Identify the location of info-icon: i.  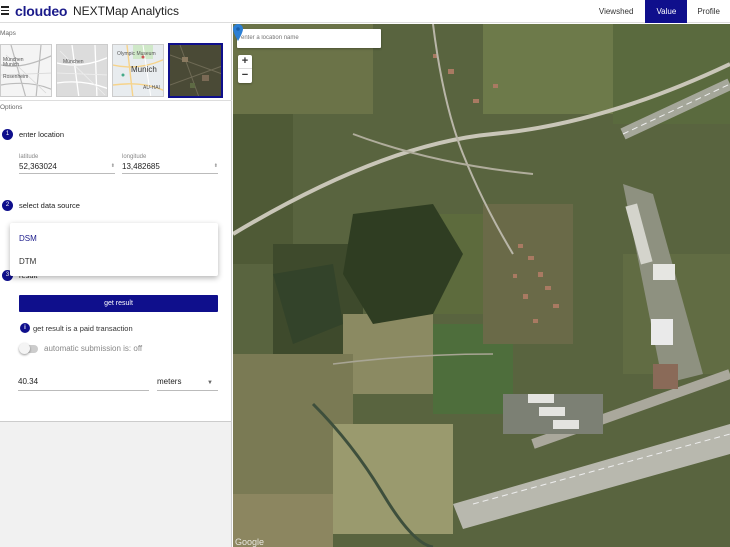
(25, 328).